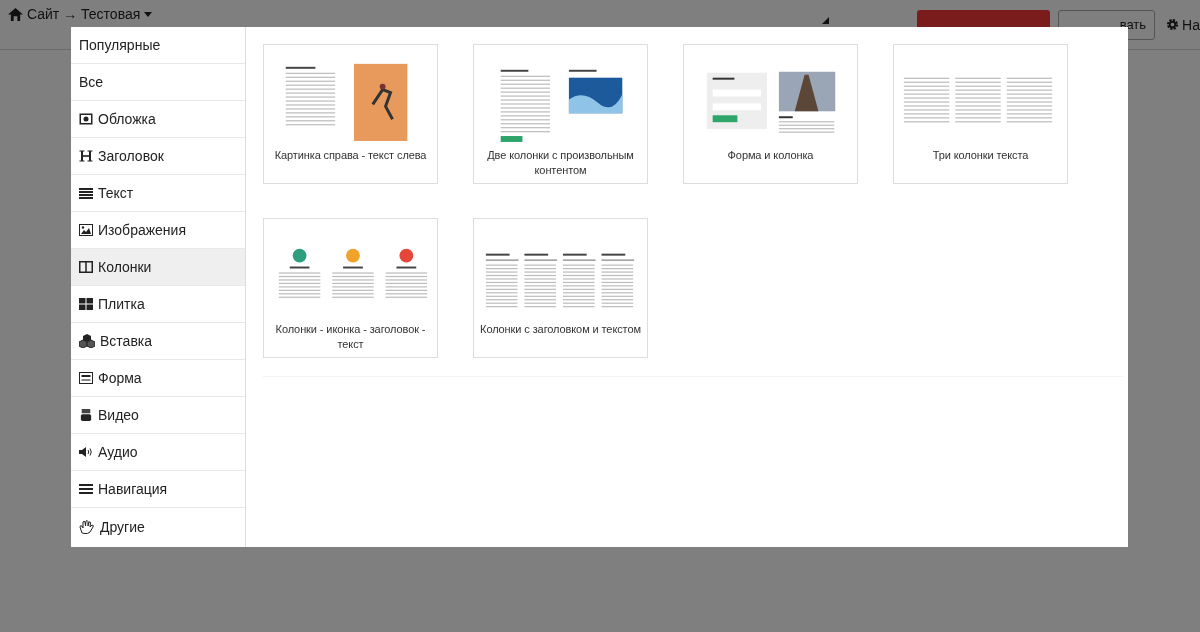 This screenshot has height=632, width=1200. Describe the element at coordinates (158, 193) in the screenshot. I see `sidebar-item: Текст` at that location.